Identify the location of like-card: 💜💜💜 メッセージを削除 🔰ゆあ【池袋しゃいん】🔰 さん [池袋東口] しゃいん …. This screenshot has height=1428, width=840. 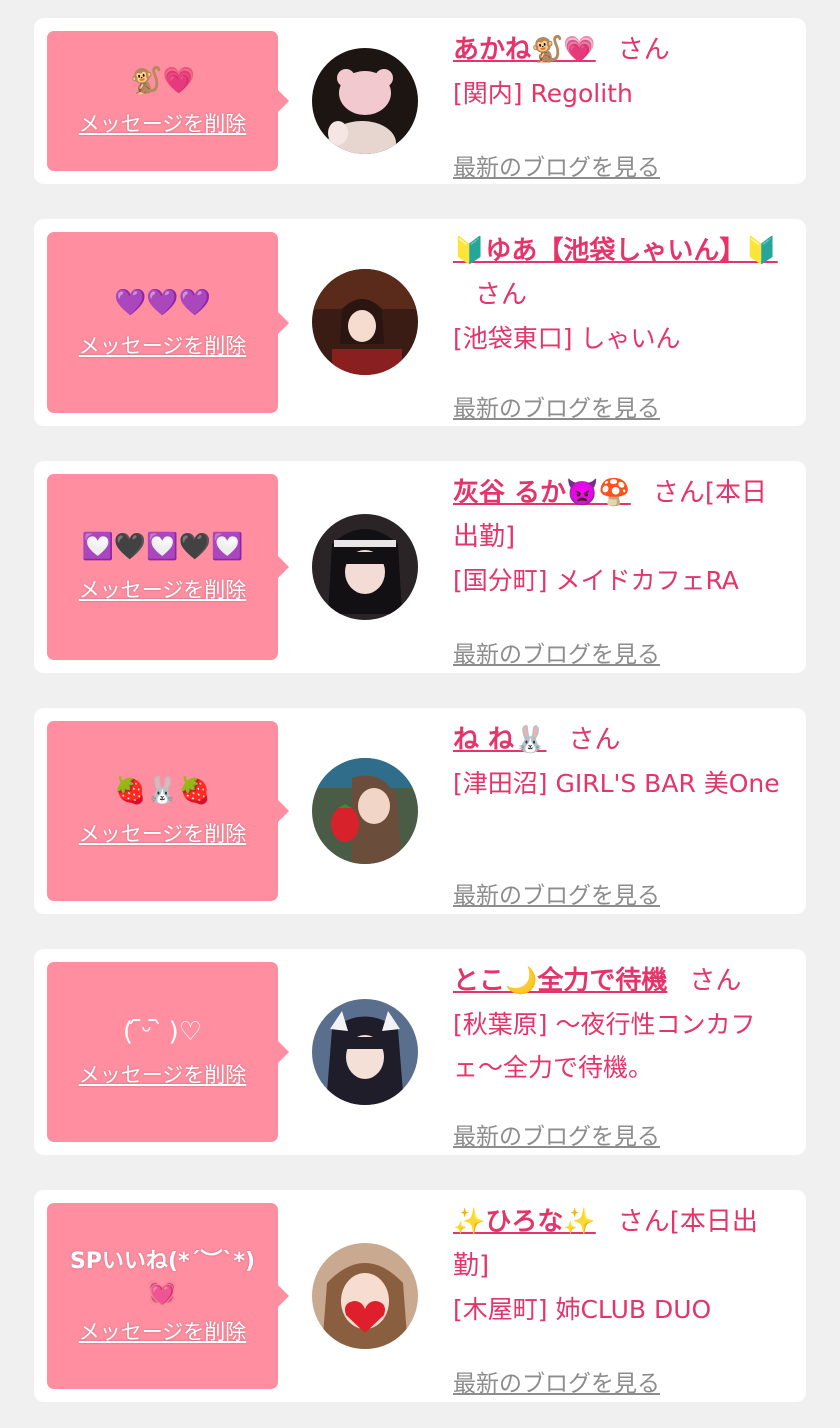
(420, 322).